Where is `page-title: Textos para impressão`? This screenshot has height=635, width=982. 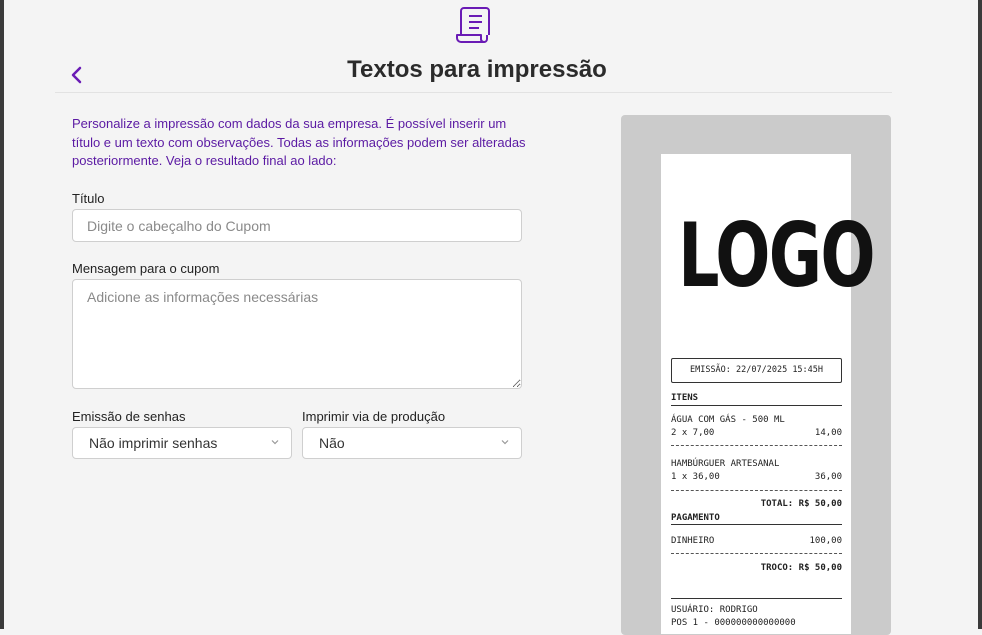 page-title: Textos para impressão is located at coordinates (477, 69).